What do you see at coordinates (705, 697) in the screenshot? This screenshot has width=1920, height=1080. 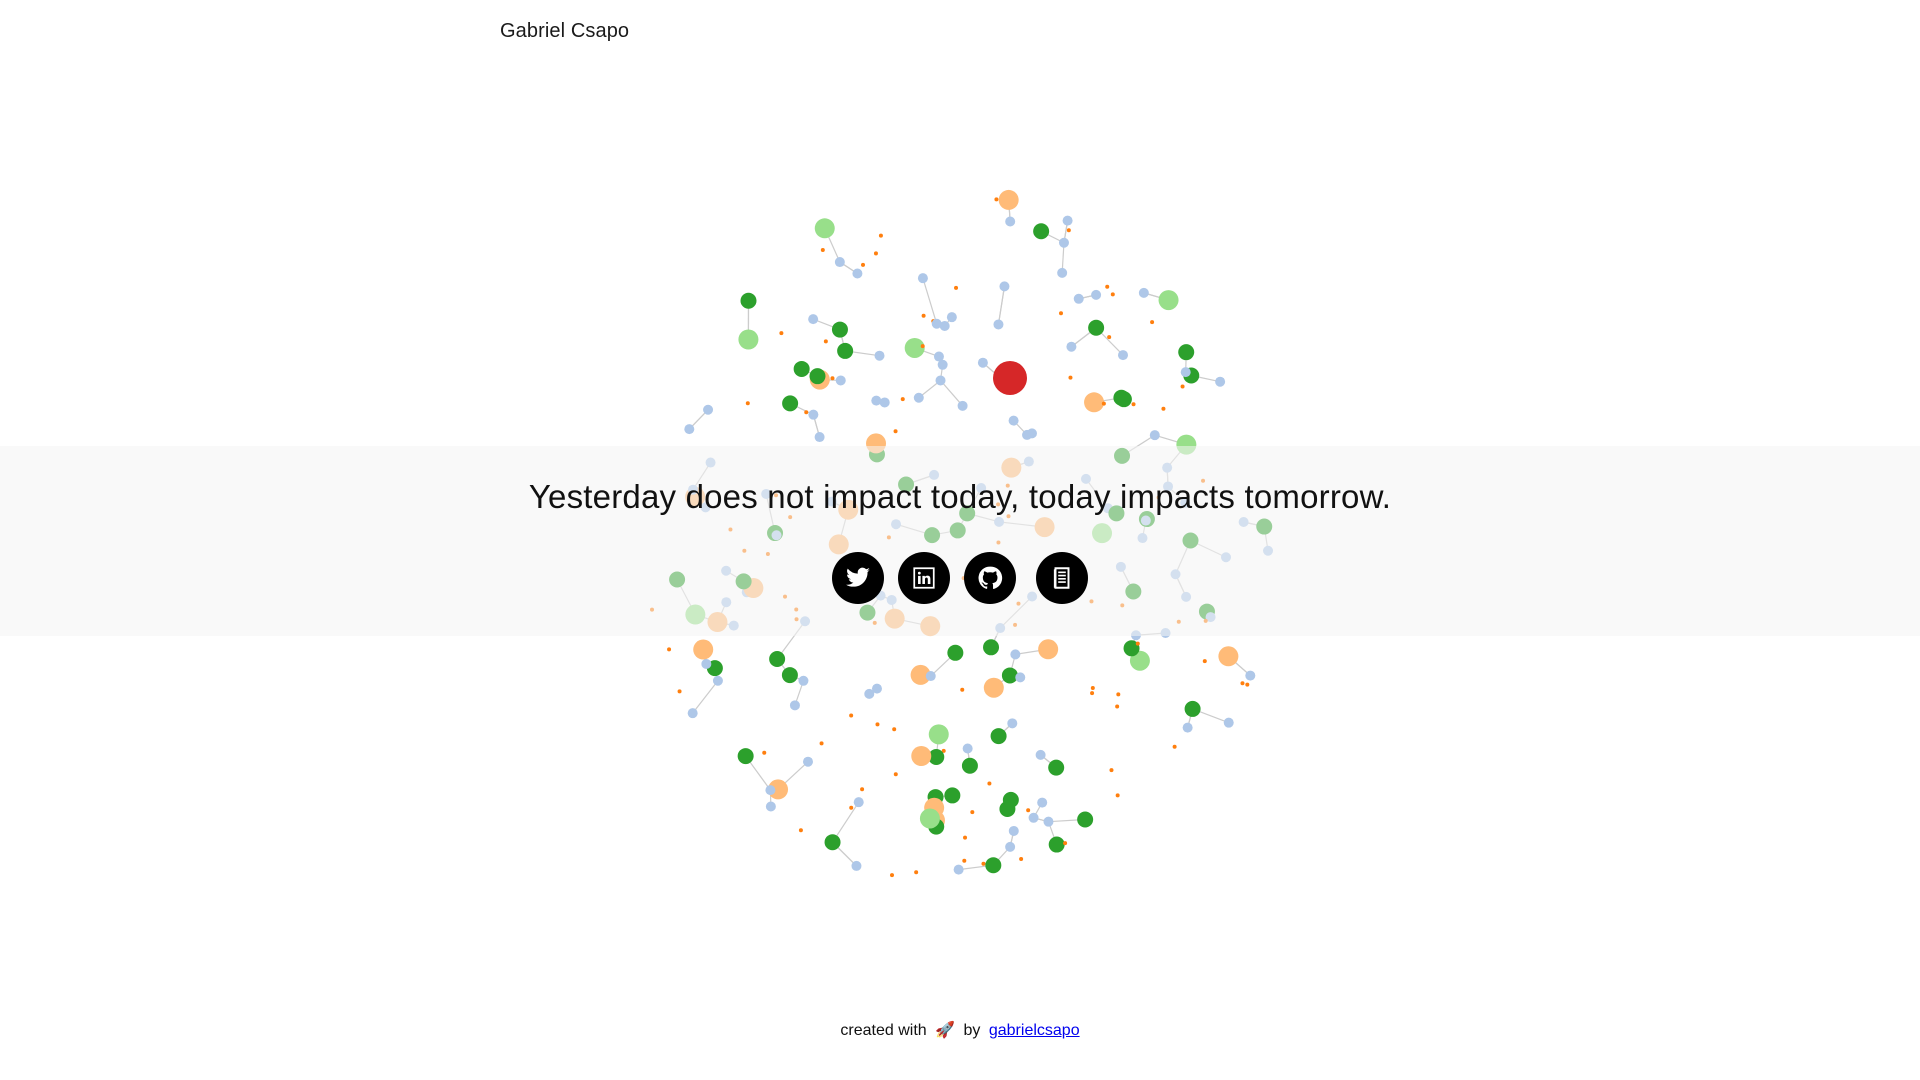 I see `graph-link` at bounding box center [705, 697].